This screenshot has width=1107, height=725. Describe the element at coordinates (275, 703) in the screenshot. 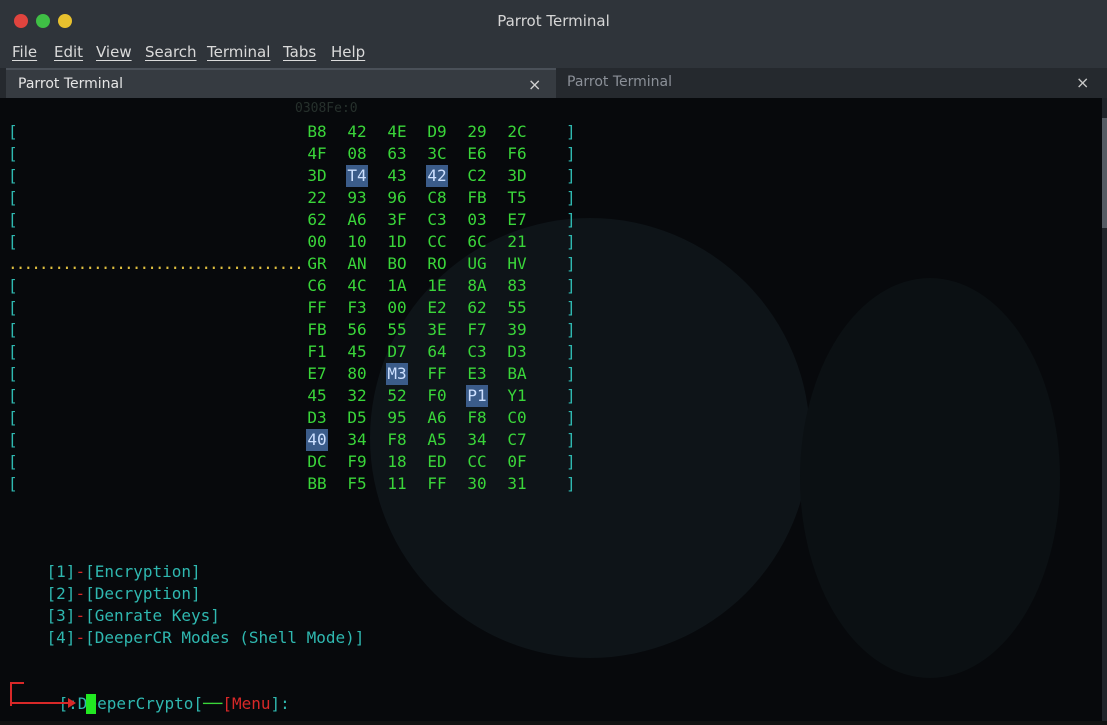

I see `prompt-bracket: ]` at that location.